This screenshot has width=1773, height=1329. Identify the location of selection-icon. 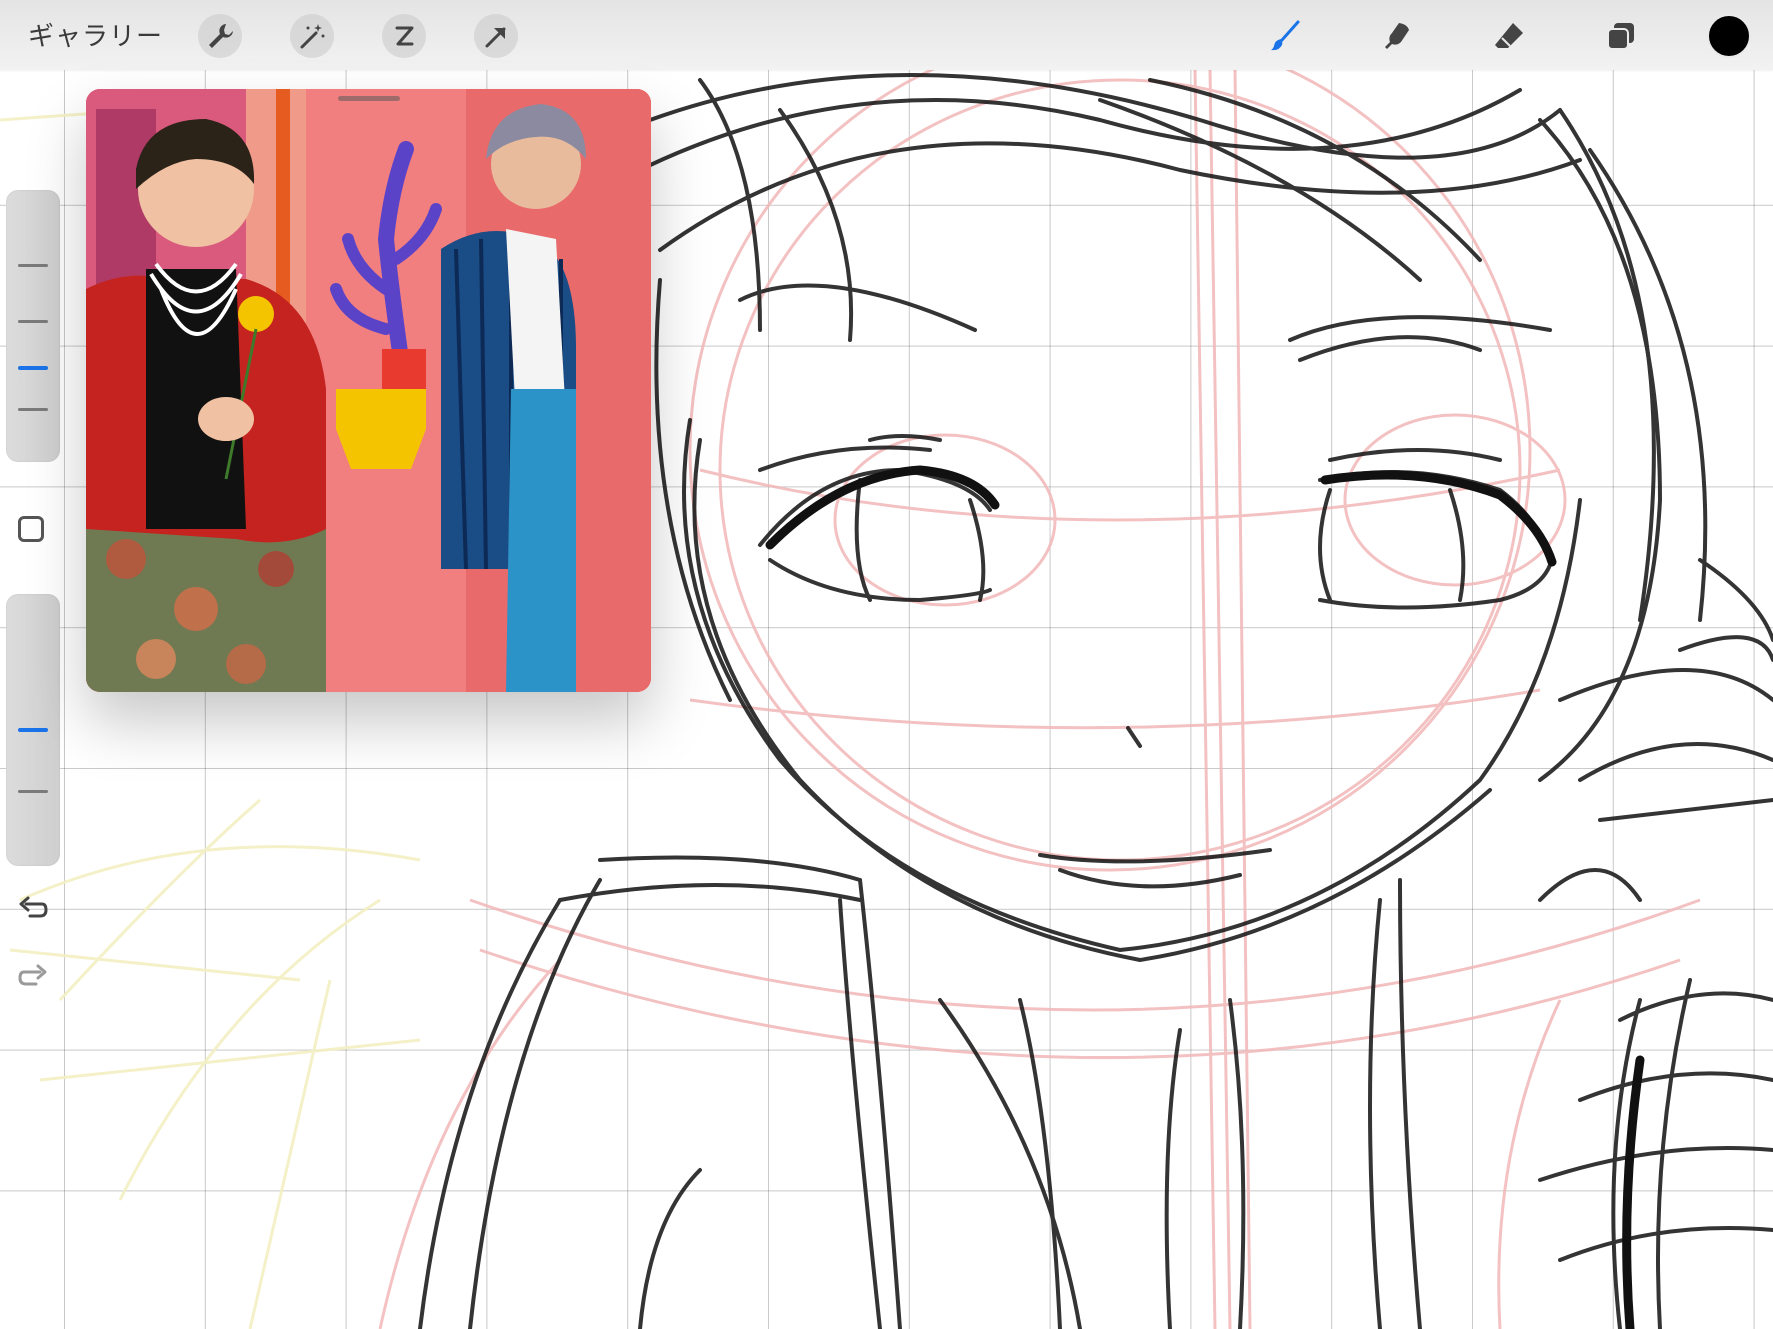
(404, 36).